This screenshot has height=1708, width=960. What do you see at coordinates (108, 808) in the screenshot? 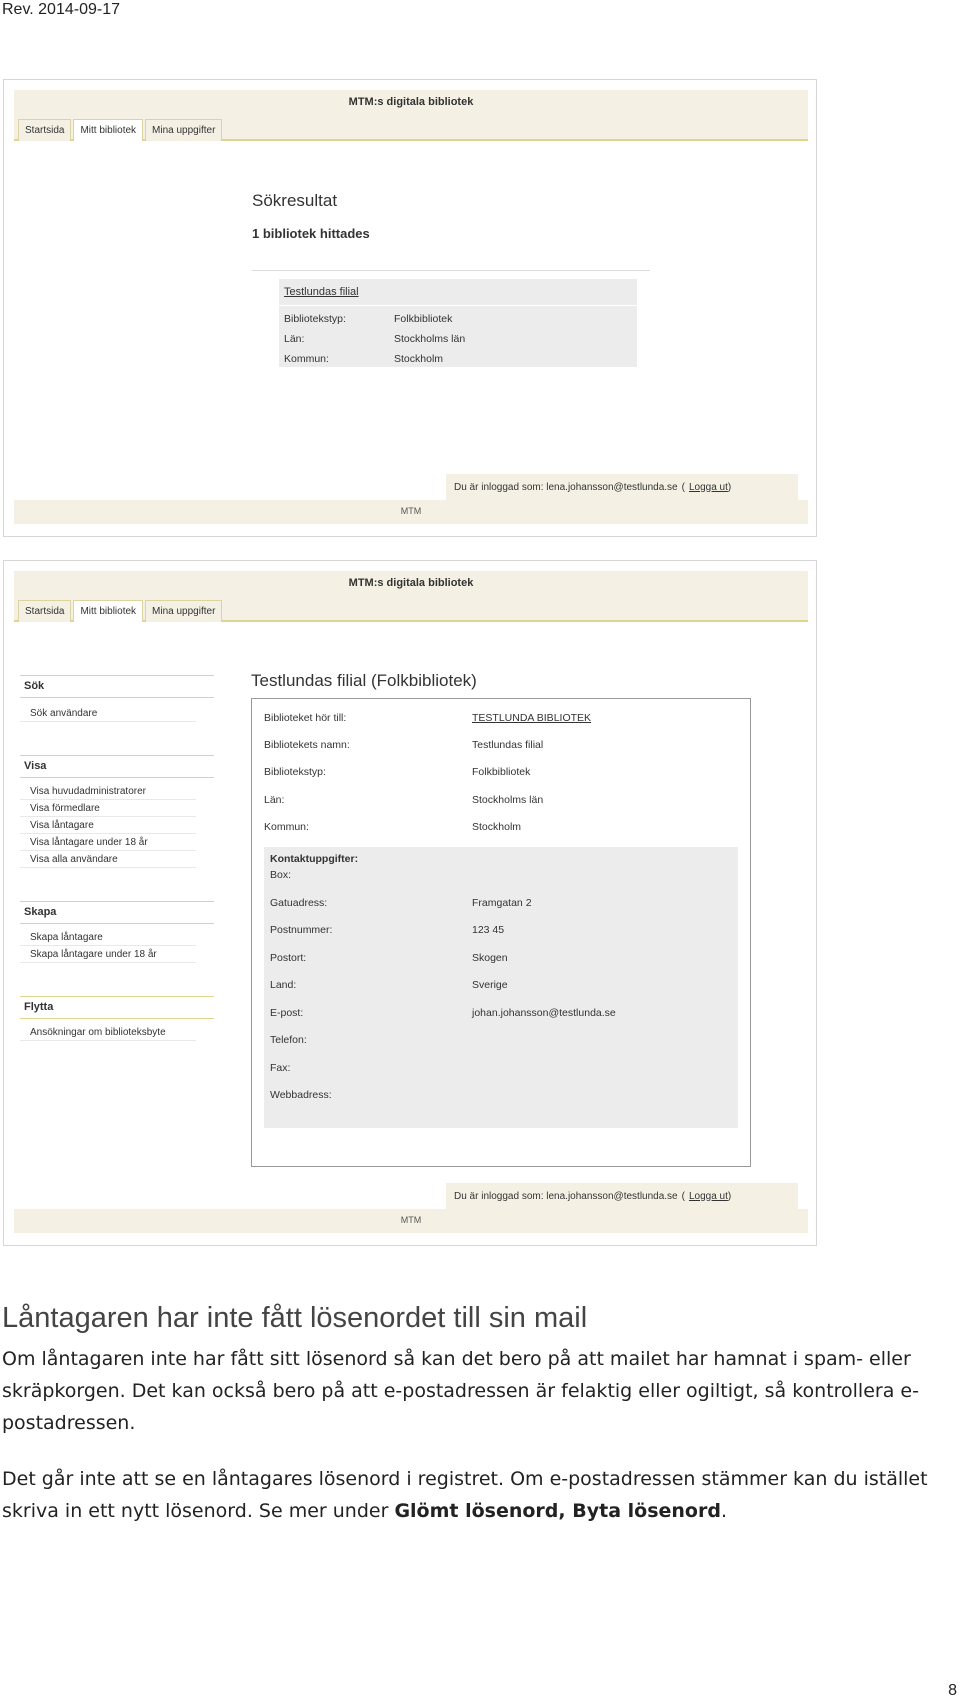
I see `sidebar-item-visa-formedlare: Visa förmedlare` at bounding box center [108, 808].